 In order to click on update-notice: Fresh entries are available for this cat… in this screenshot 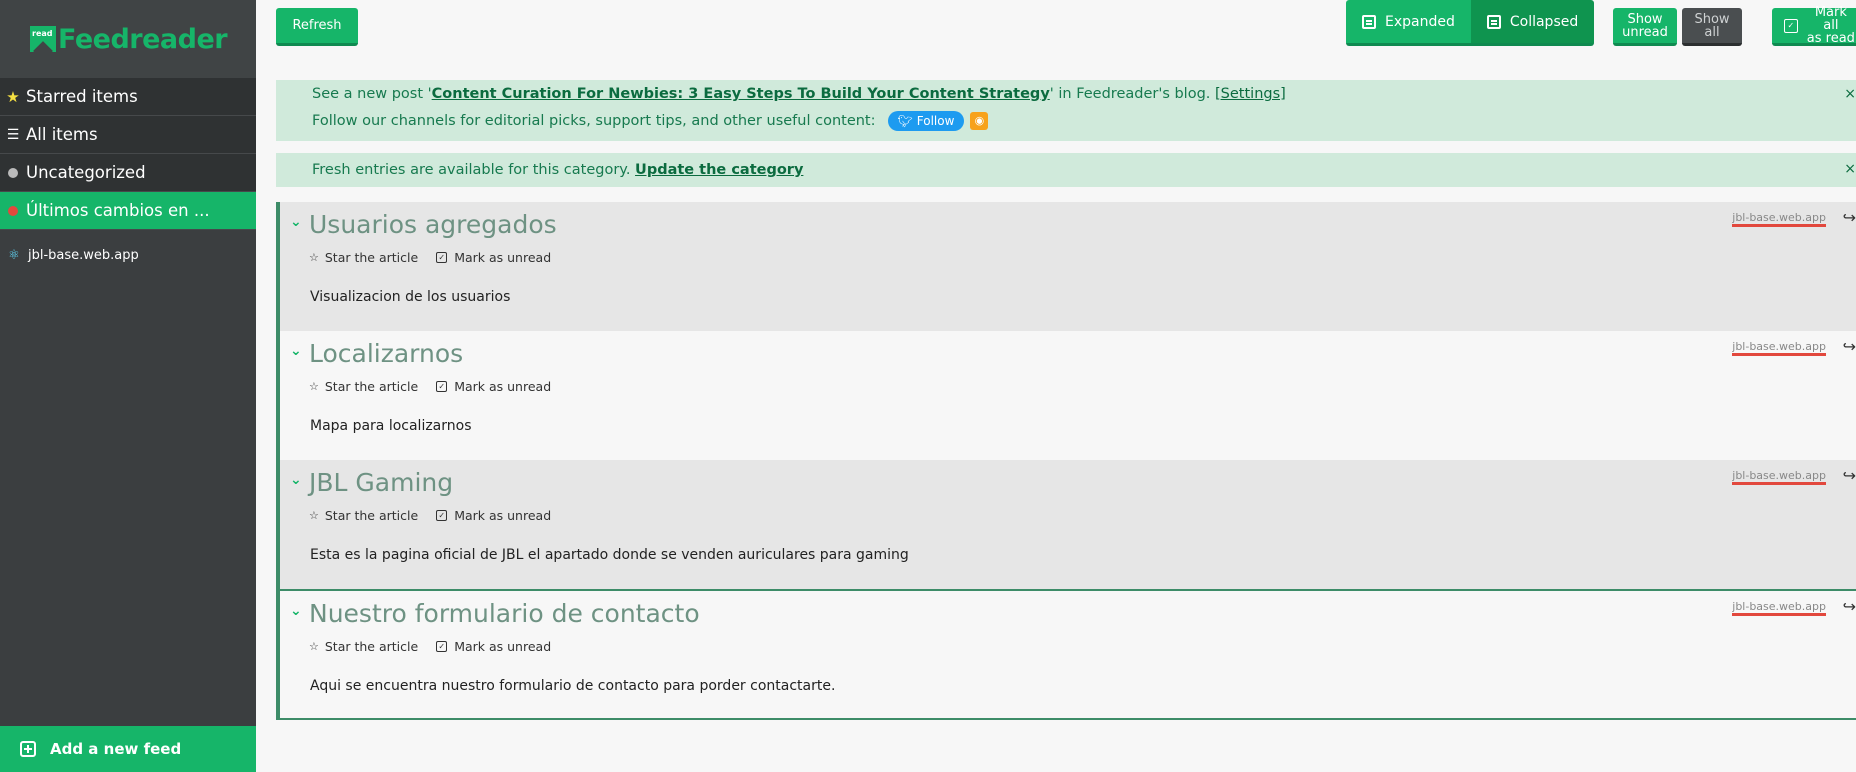, I will do `click(1066, 170)`.